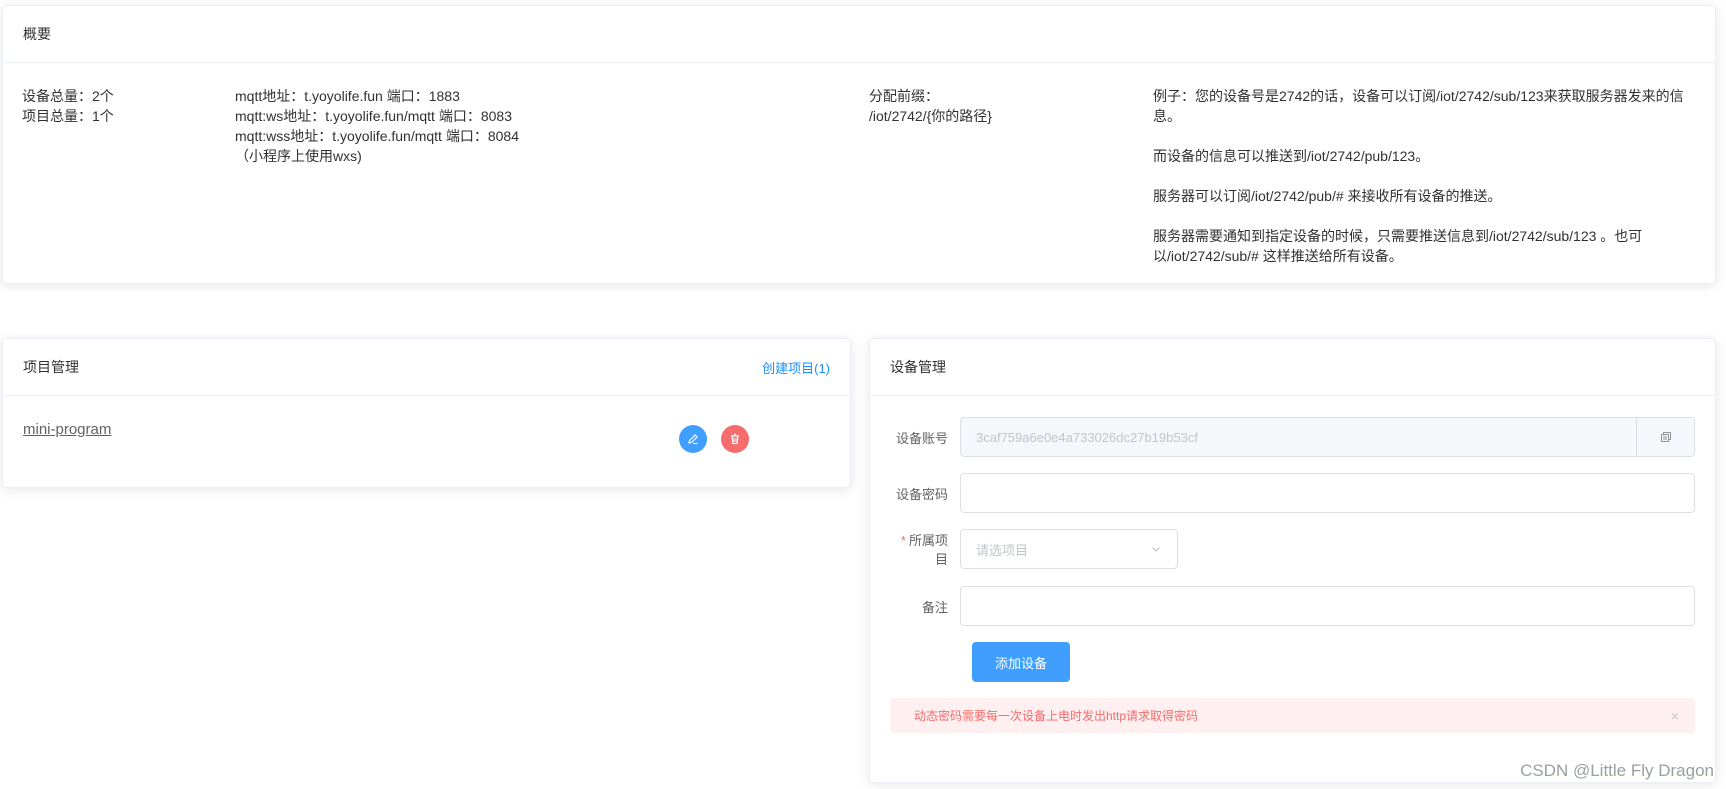  Describe the element at coordinates (426, 442) in the screenshot. I see `list-item: mini-program` at that location.